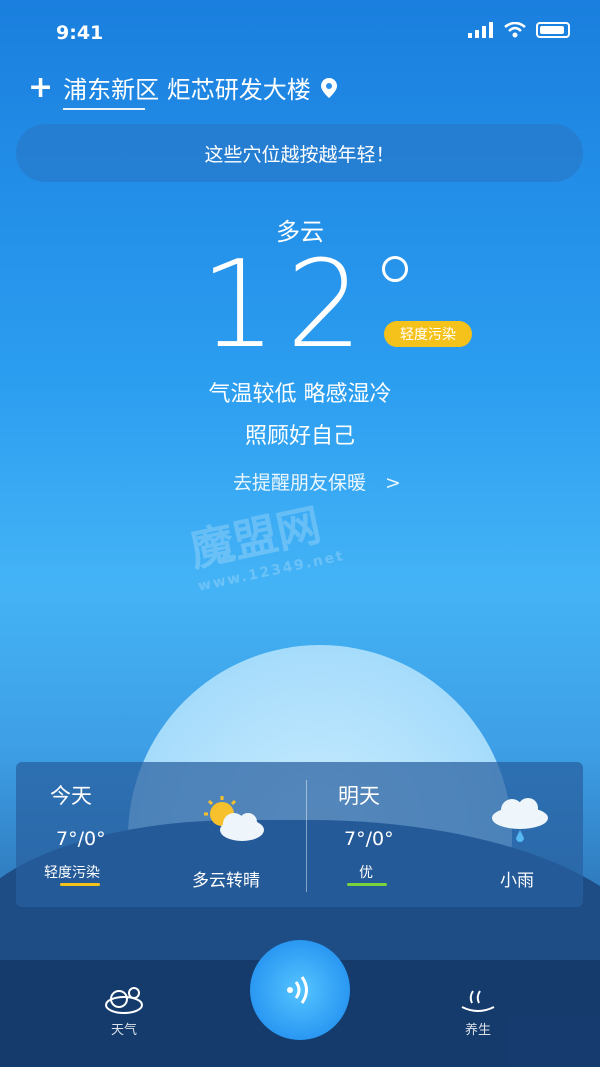  Describe the element at coordinates (40, 87) in the screenshot. I see `add-city-button: +` at that location.